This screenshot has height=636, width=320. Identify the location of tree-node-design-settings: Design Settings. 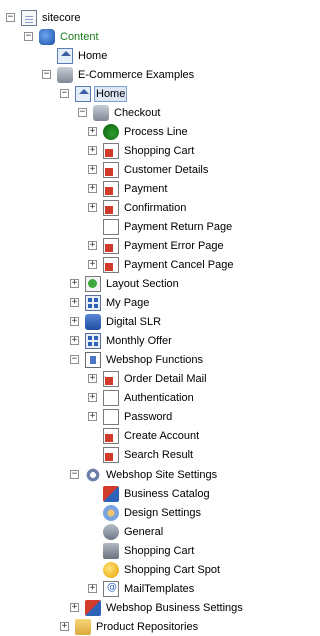
(145, 512).